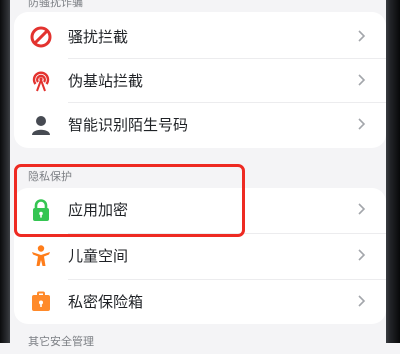 The image size is (400, 354). What do you see at coordinates (50, 176) in the screenshot?
I see `section-label-privacy: 隐私保护` at bounding box center [50, 176].